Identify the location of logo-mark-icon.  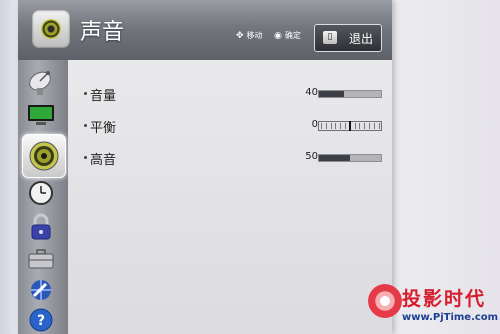
(385, 301).